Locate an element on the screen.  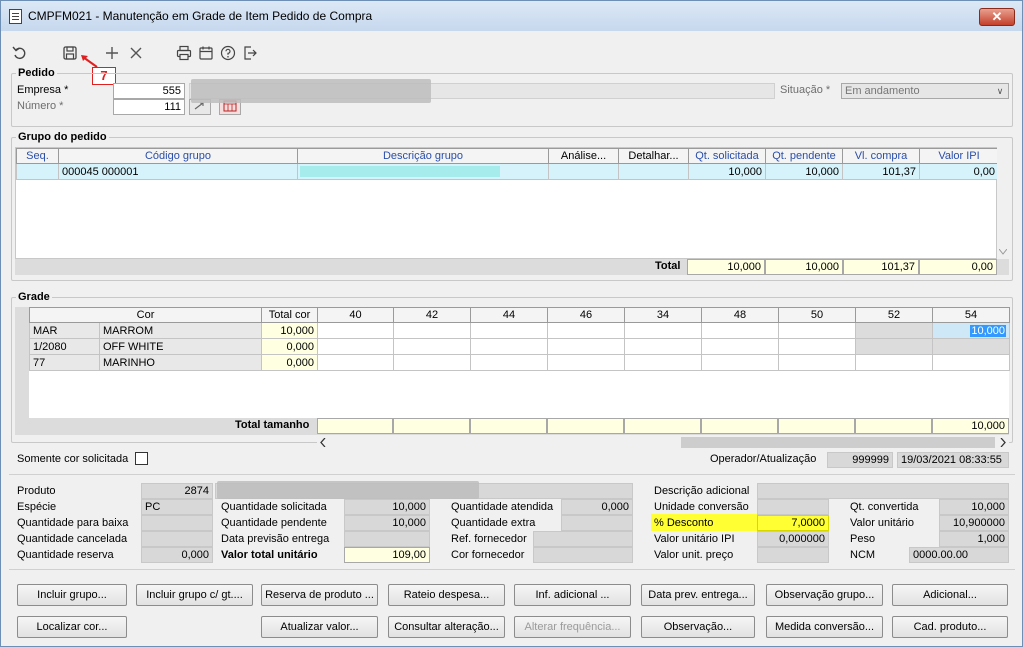
numero-field: 111 is located at coordinates (149, 107).